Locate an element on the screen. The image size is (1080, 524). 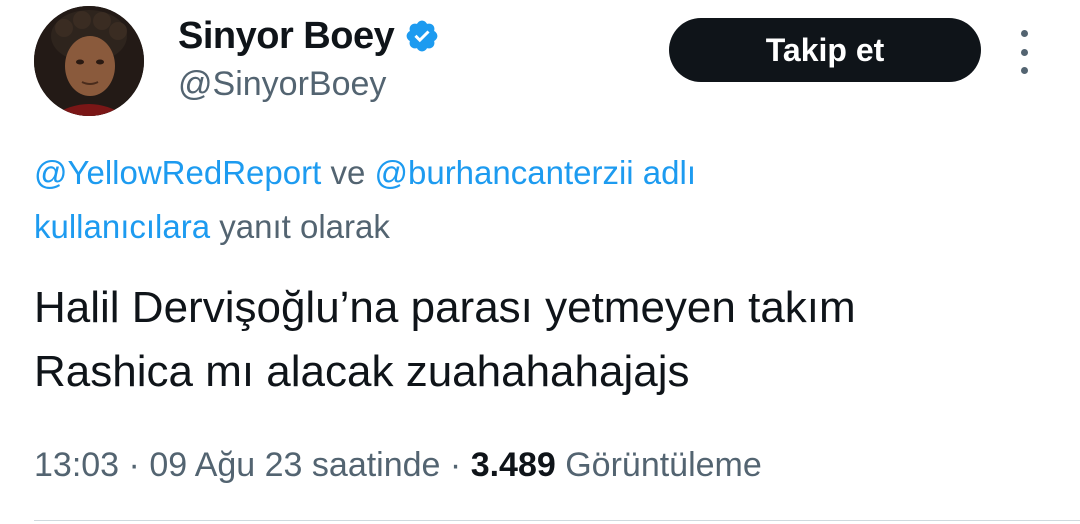
tweet-date: 09 Ağu 23 saatinde is located at coordinates (294, 465).